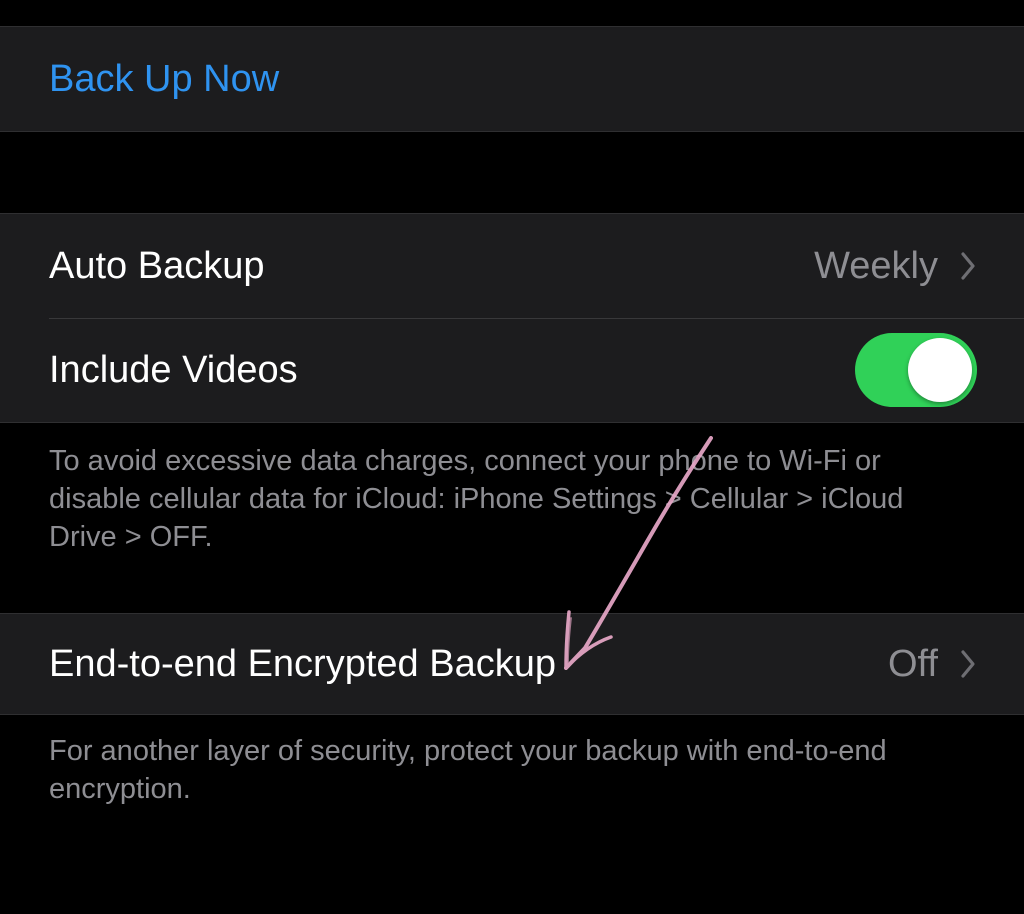  What do you see at coordinates (940, 370) in the screenshot?
I see `toggle-knob` at bounding box center [940, 370].